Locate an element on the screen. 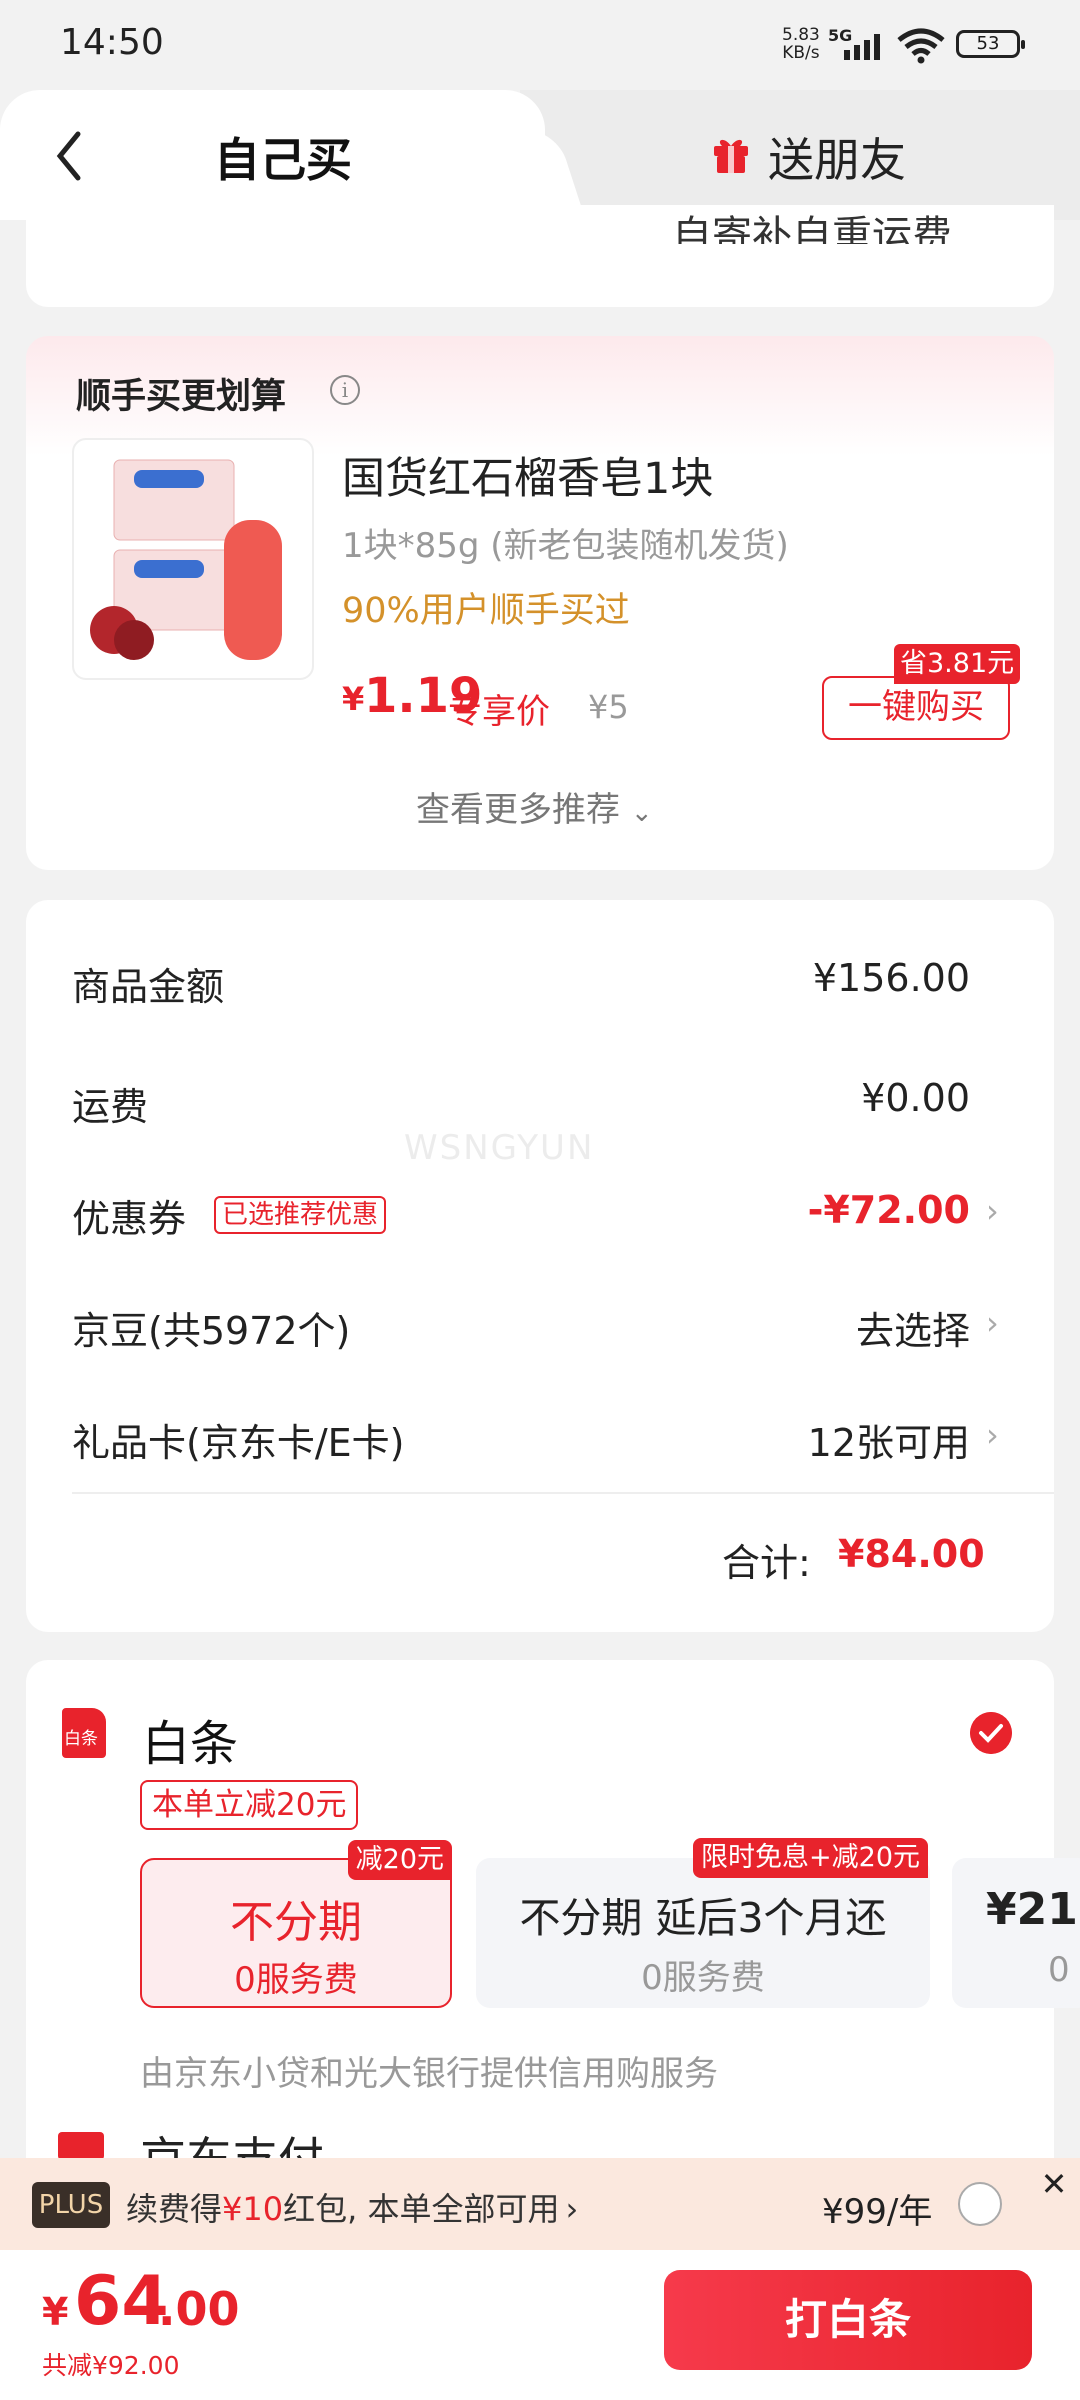 This screenshot has height=2400, width=1080. installment-plan-option: 减20元 不分期 0服务费 is located at coordinates (296, 1924).